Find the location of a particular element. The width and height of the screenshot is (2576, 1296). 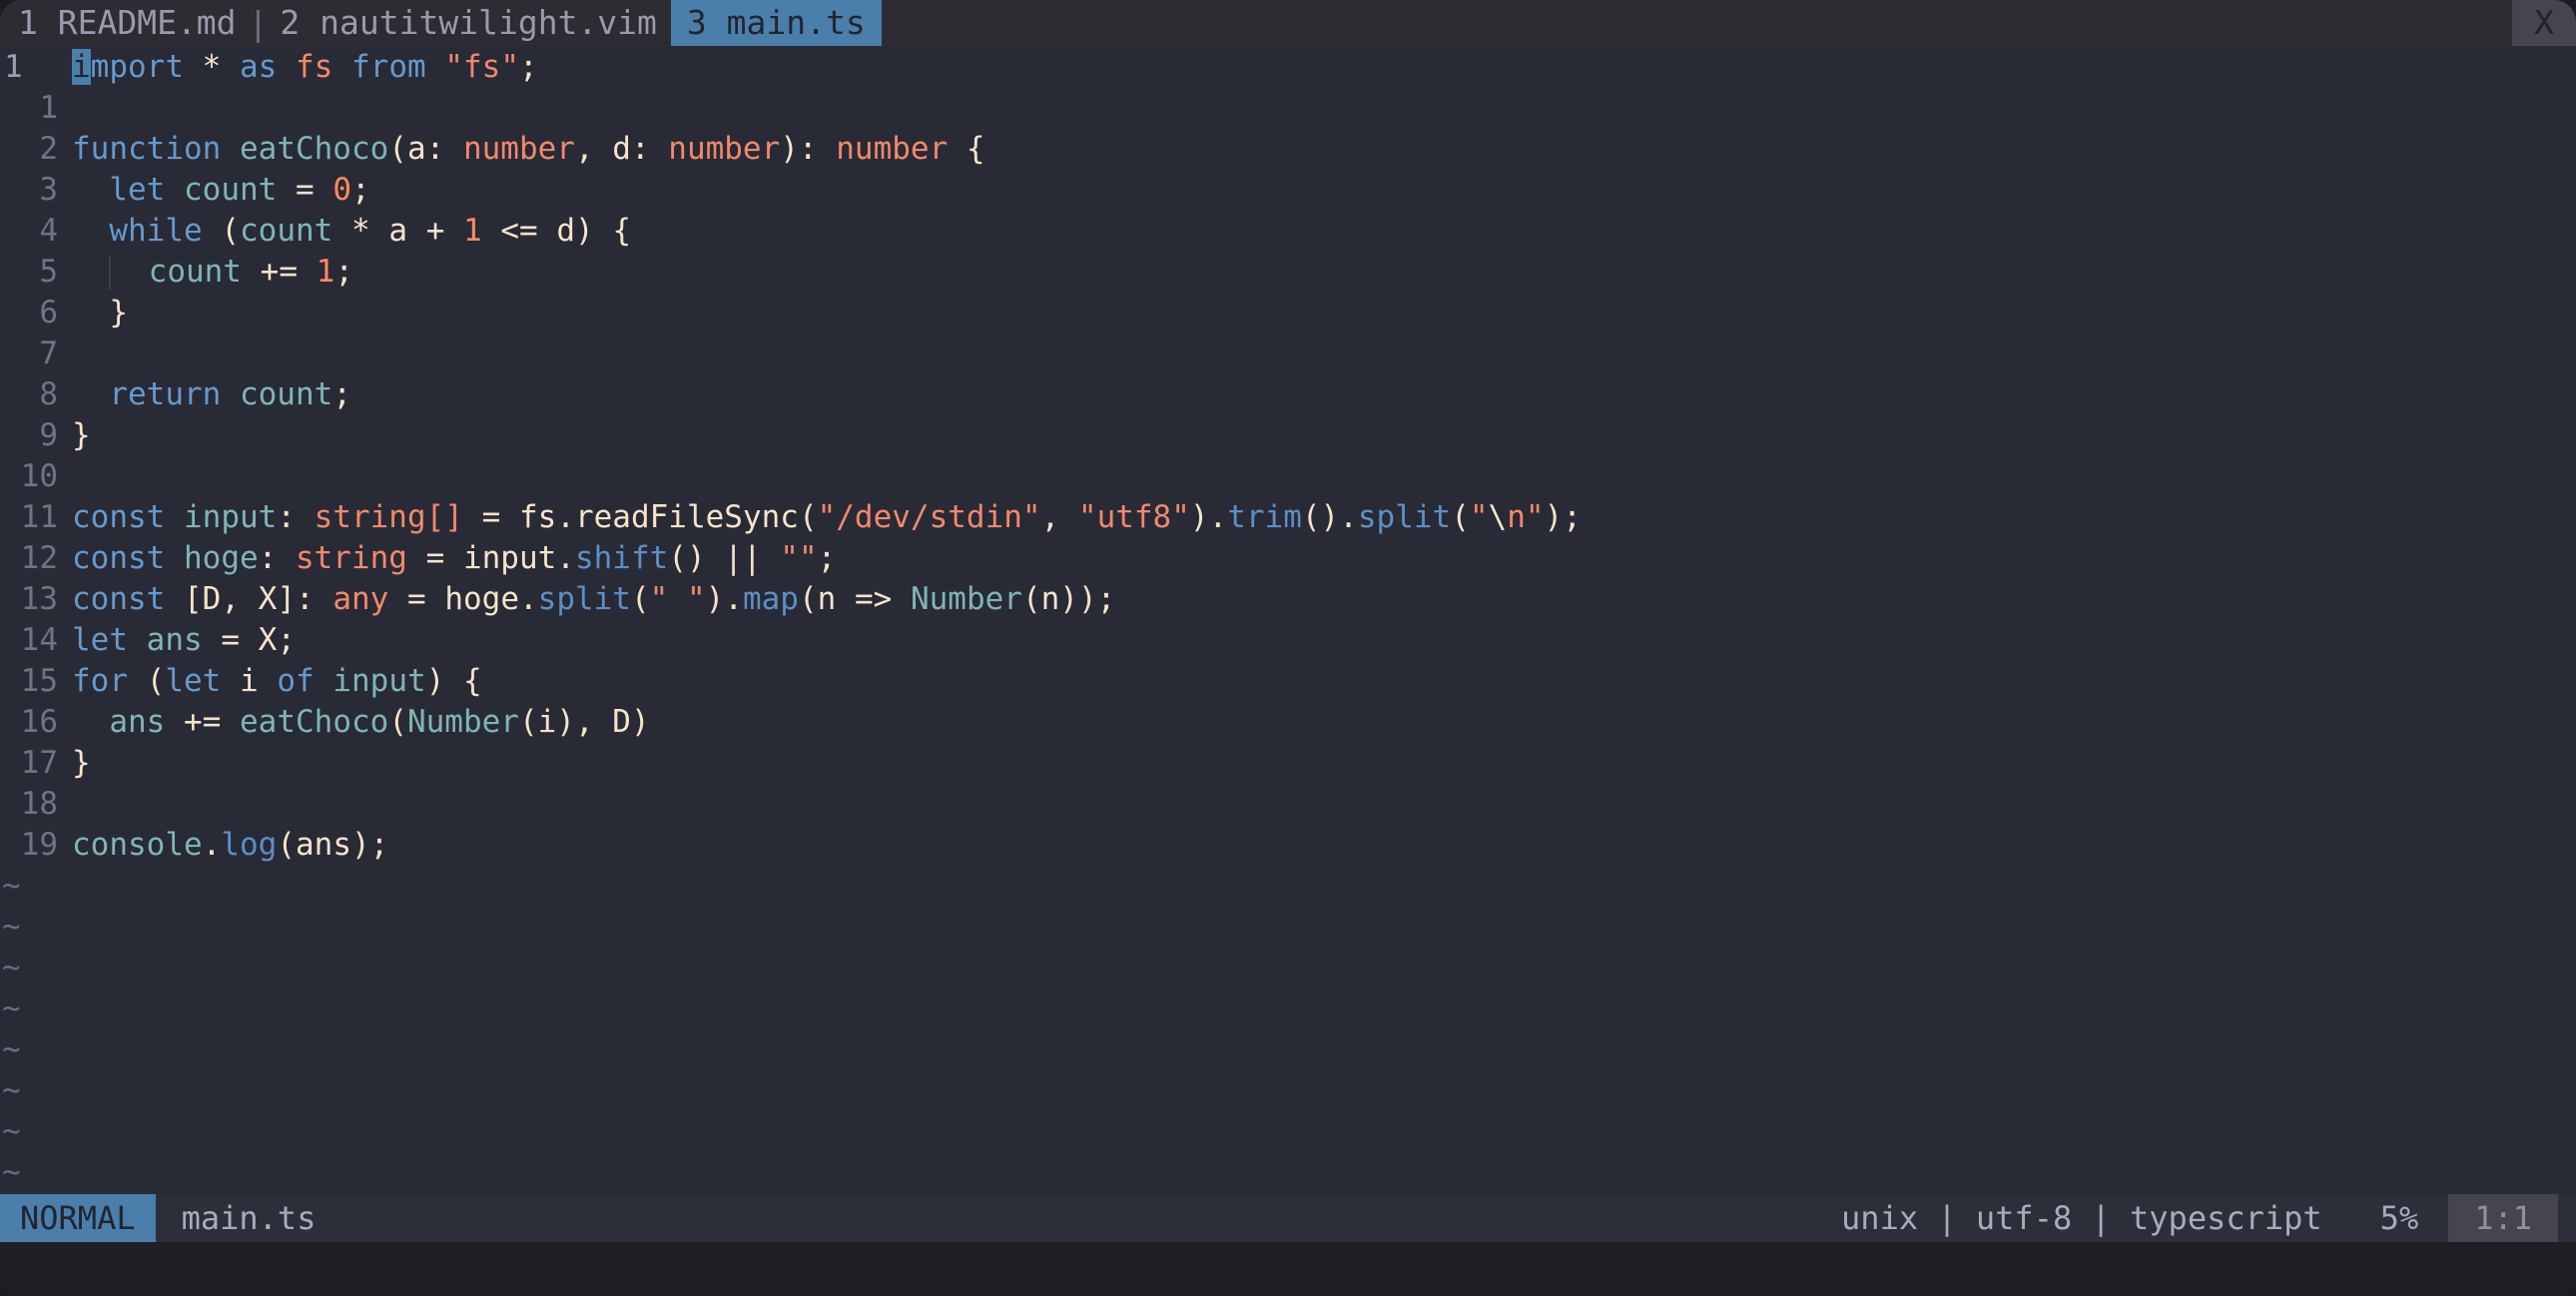

code-line-5-text: while (count * a + 1 <= d) { is located at coordinates (370, 230).